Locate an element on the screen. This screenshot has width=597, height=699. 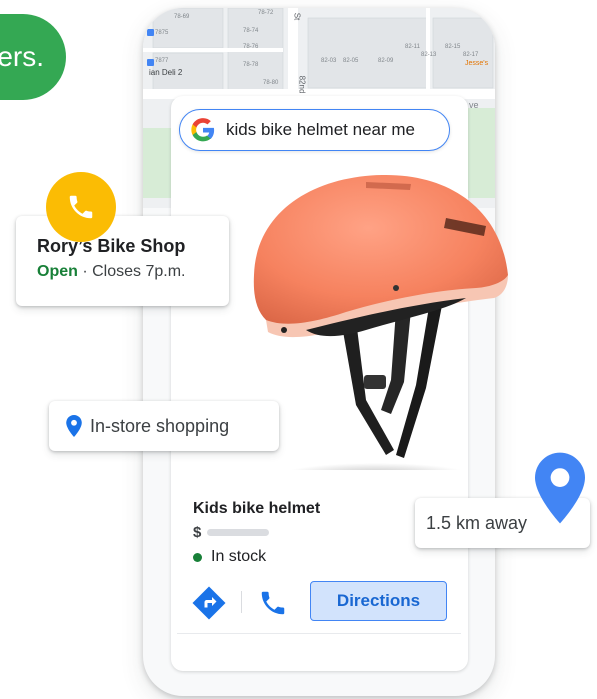
promo-pill-text: ers. is located at coordinates (22, 56).